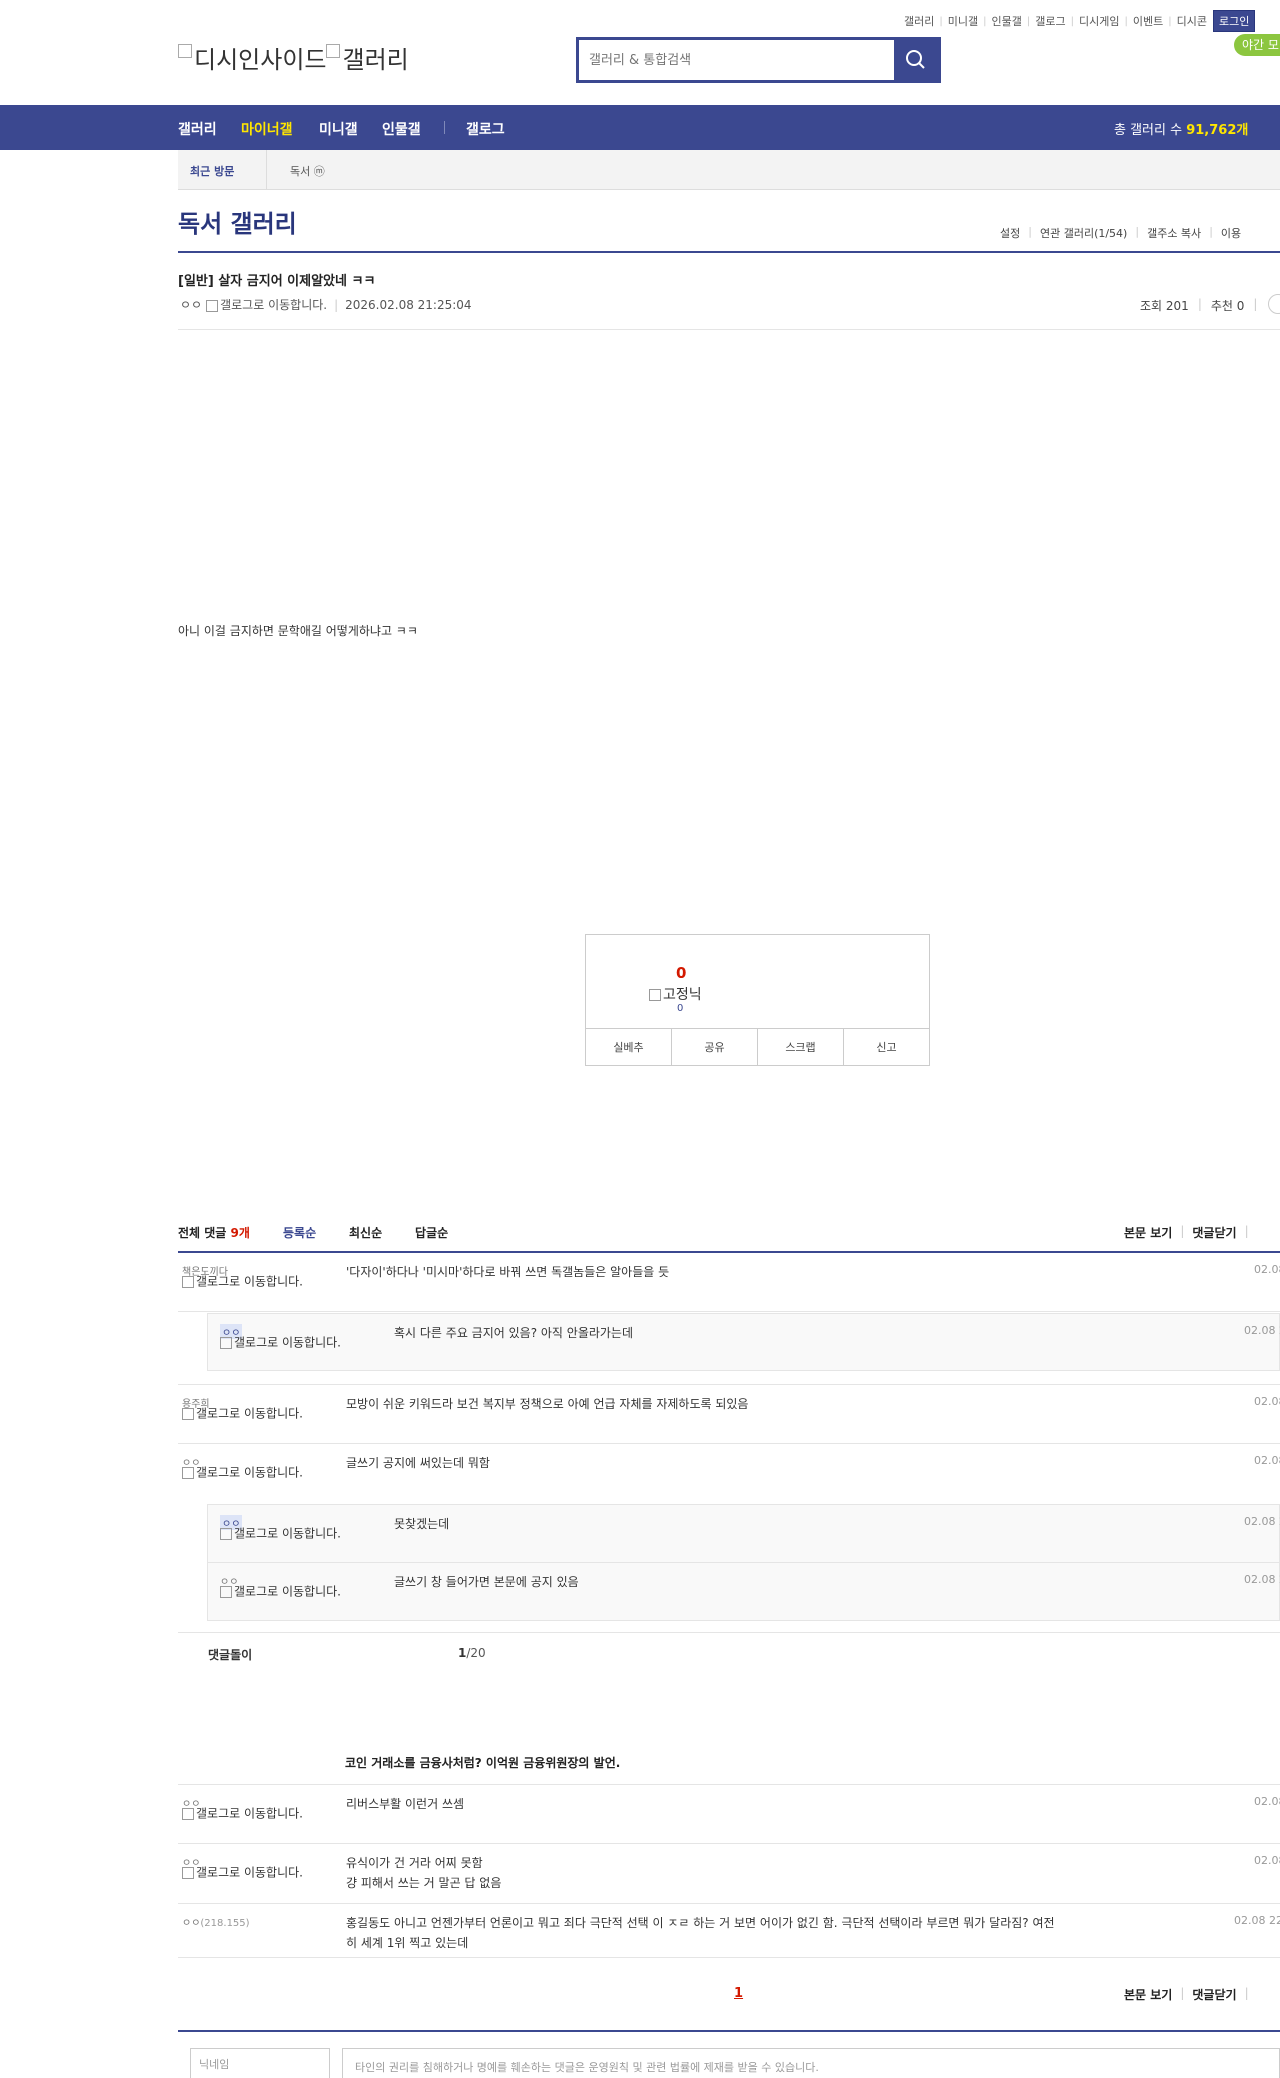  I want to click on topmenu-gallery: 갤러리, so click(919, 21).